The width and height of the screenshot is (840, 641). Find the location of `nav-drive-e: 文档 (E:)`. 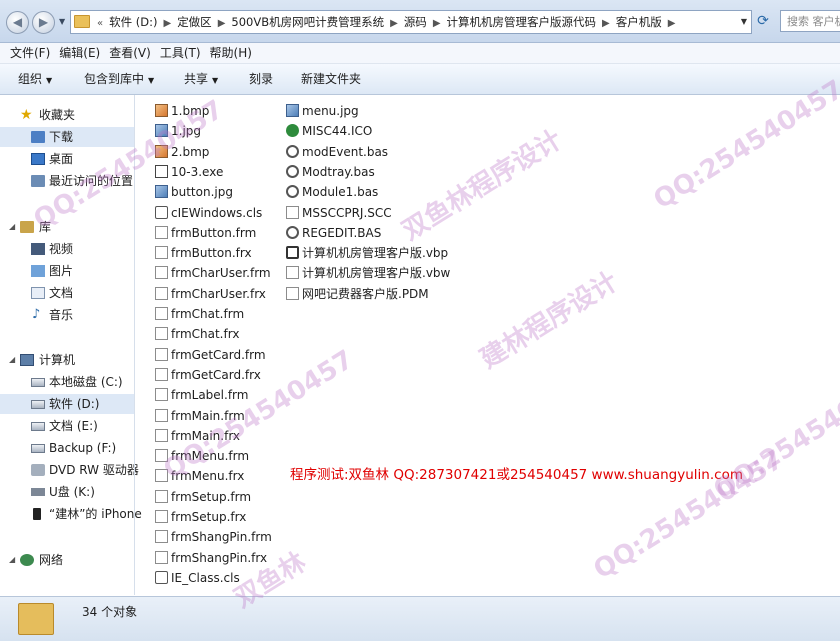

nav-drive-e: 文档 (E:) is located at coordinates (67, 426).